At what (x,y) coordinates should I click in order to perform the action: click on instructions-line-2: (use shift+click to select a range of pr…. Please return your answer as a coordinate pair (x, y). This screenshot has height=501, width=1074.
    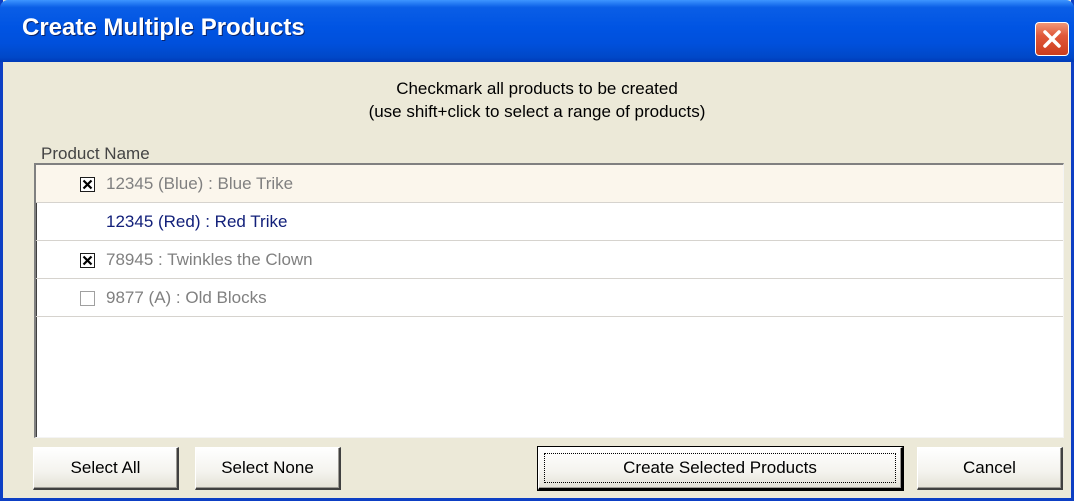
    Looking at the image, I should click on (537, 111).